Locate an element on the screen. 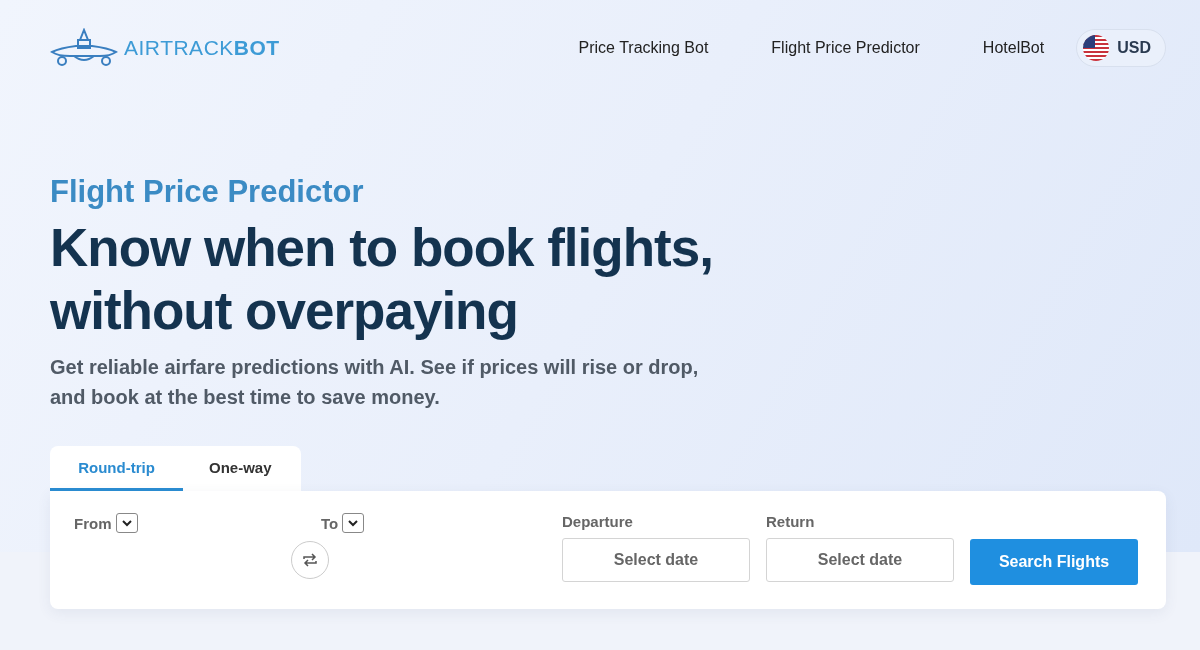 The width and height of the screenshot is (1200, 650). nav-link: Flight Price Predictor is located at coordinates (845, 48).